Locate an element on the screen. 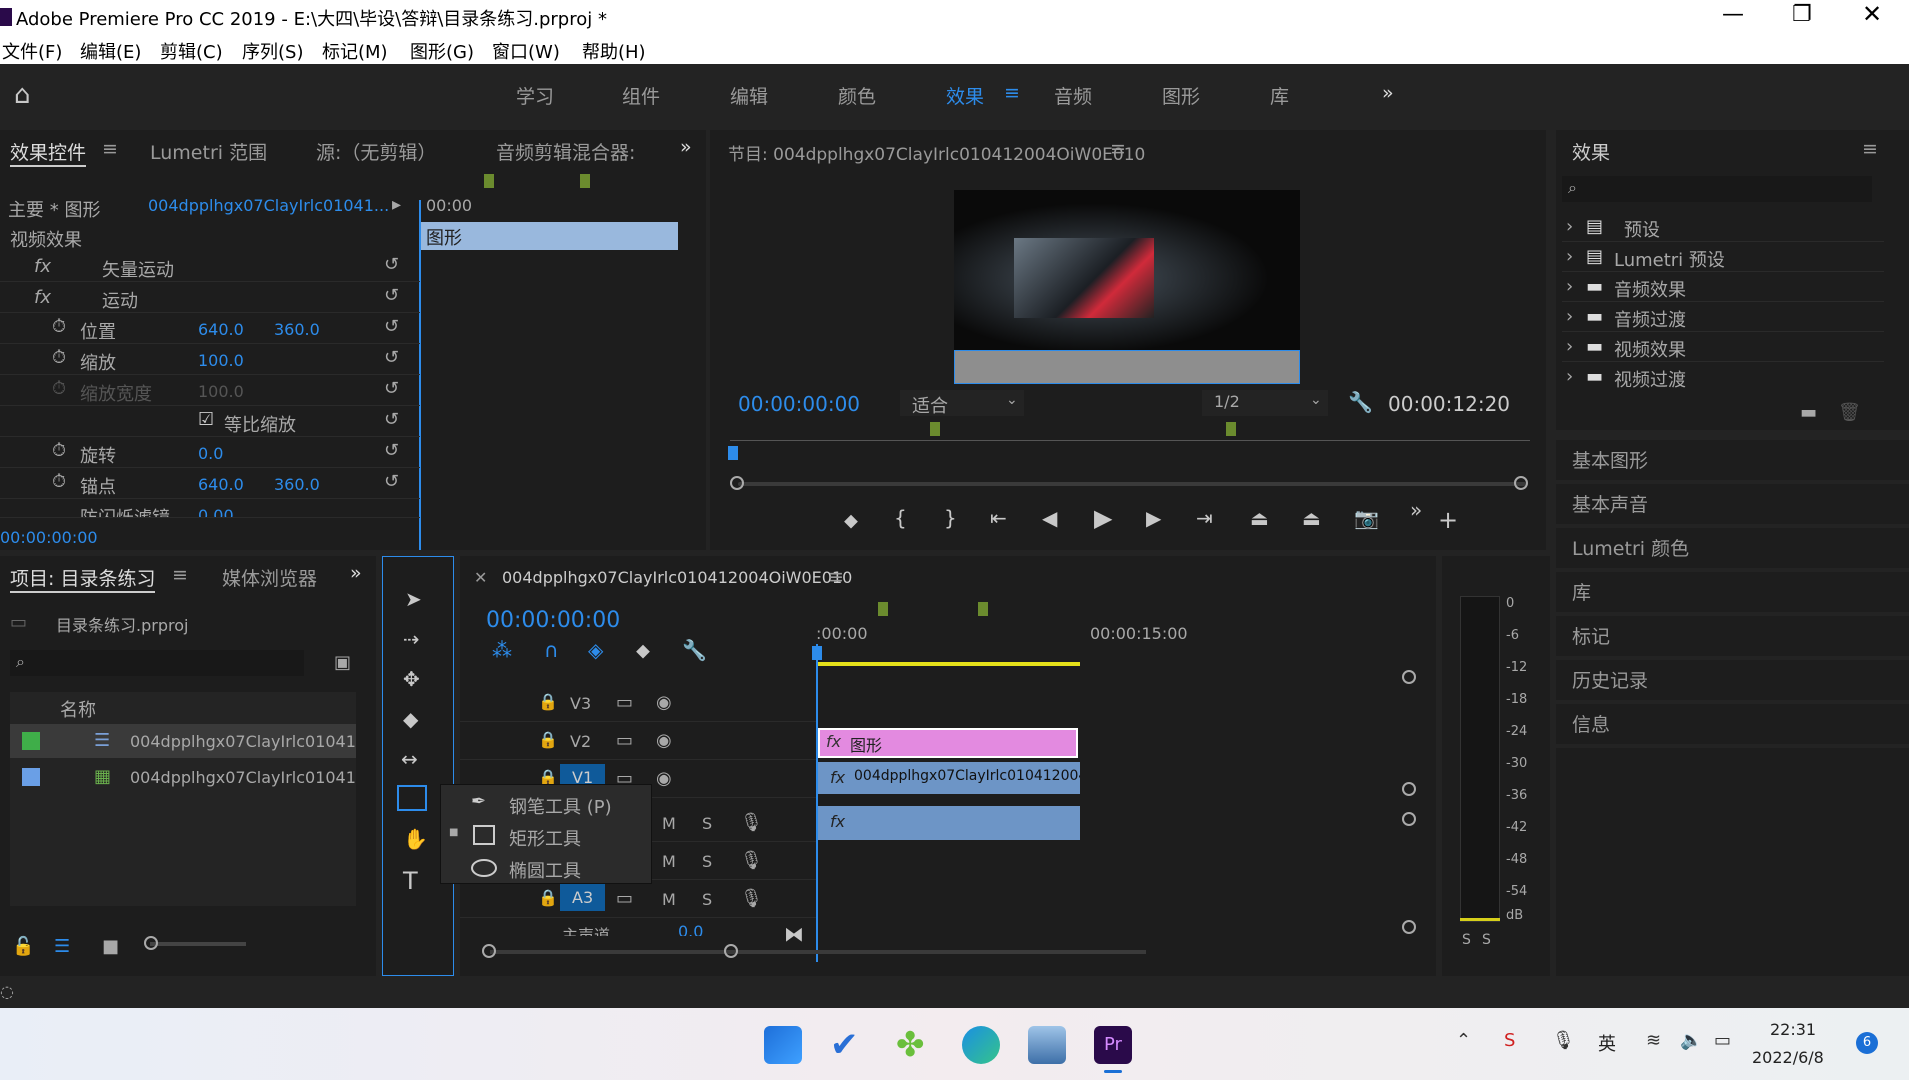 The height and width of the screenshot is (1080, 1909). solo-button: S is located at coordinates (707, 899).